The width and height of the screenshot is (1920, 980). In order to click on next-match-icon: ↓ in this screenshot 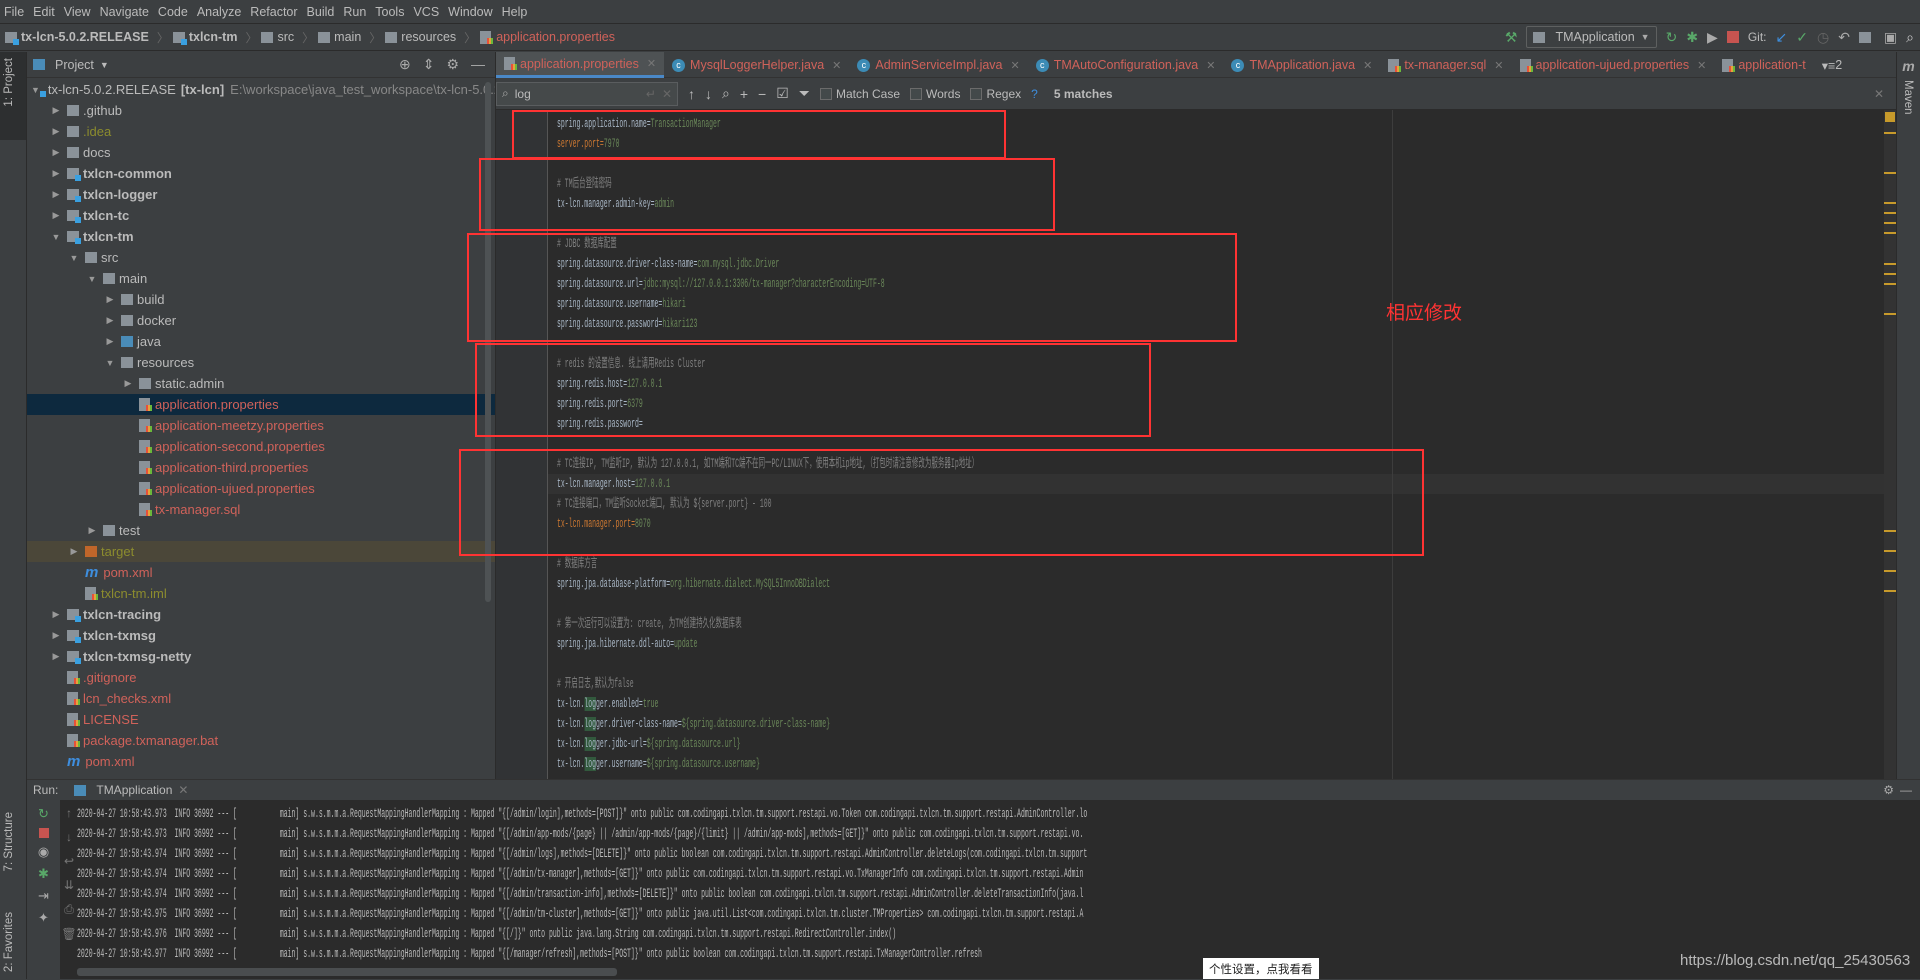, I will do `click(708, 94)`.